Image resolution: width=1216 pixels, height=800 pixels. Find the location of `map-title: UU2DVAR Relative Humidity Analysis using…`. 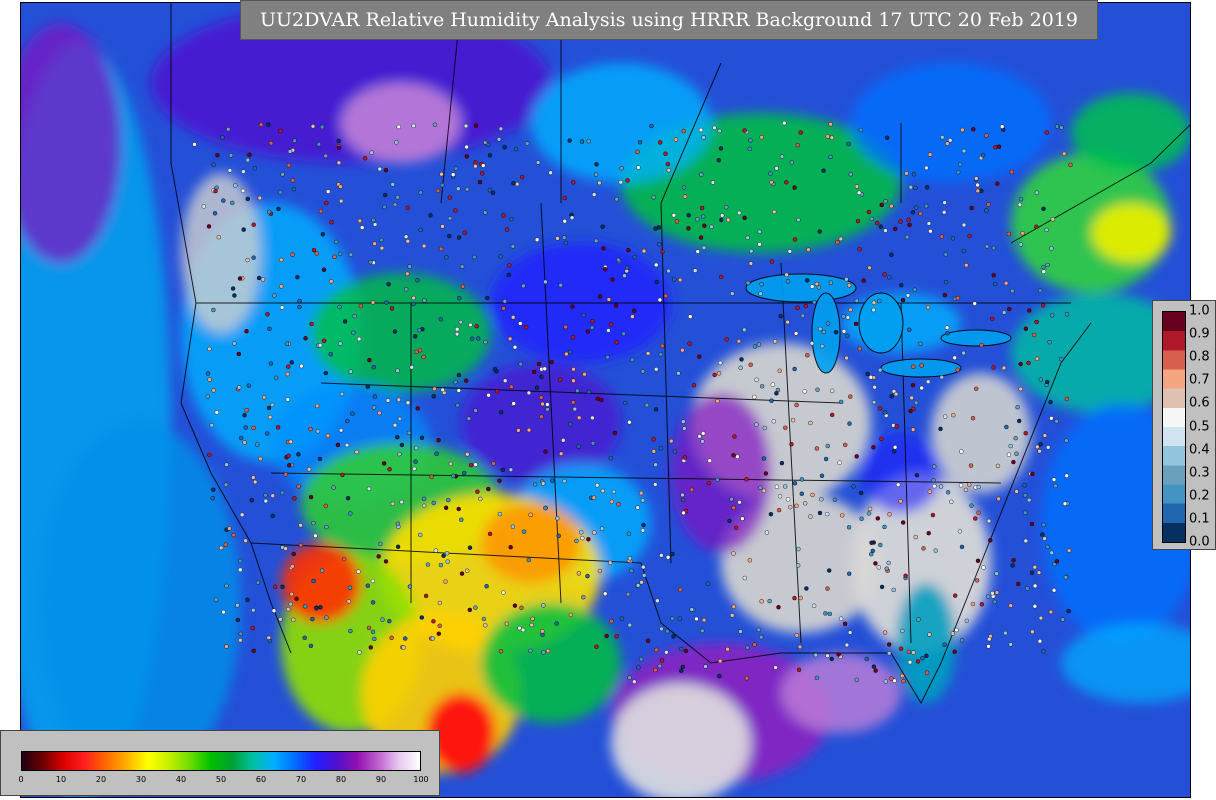

map-title: UU2DVAR Relative Humidity Analysis using… is located at coordinates (669, 20).